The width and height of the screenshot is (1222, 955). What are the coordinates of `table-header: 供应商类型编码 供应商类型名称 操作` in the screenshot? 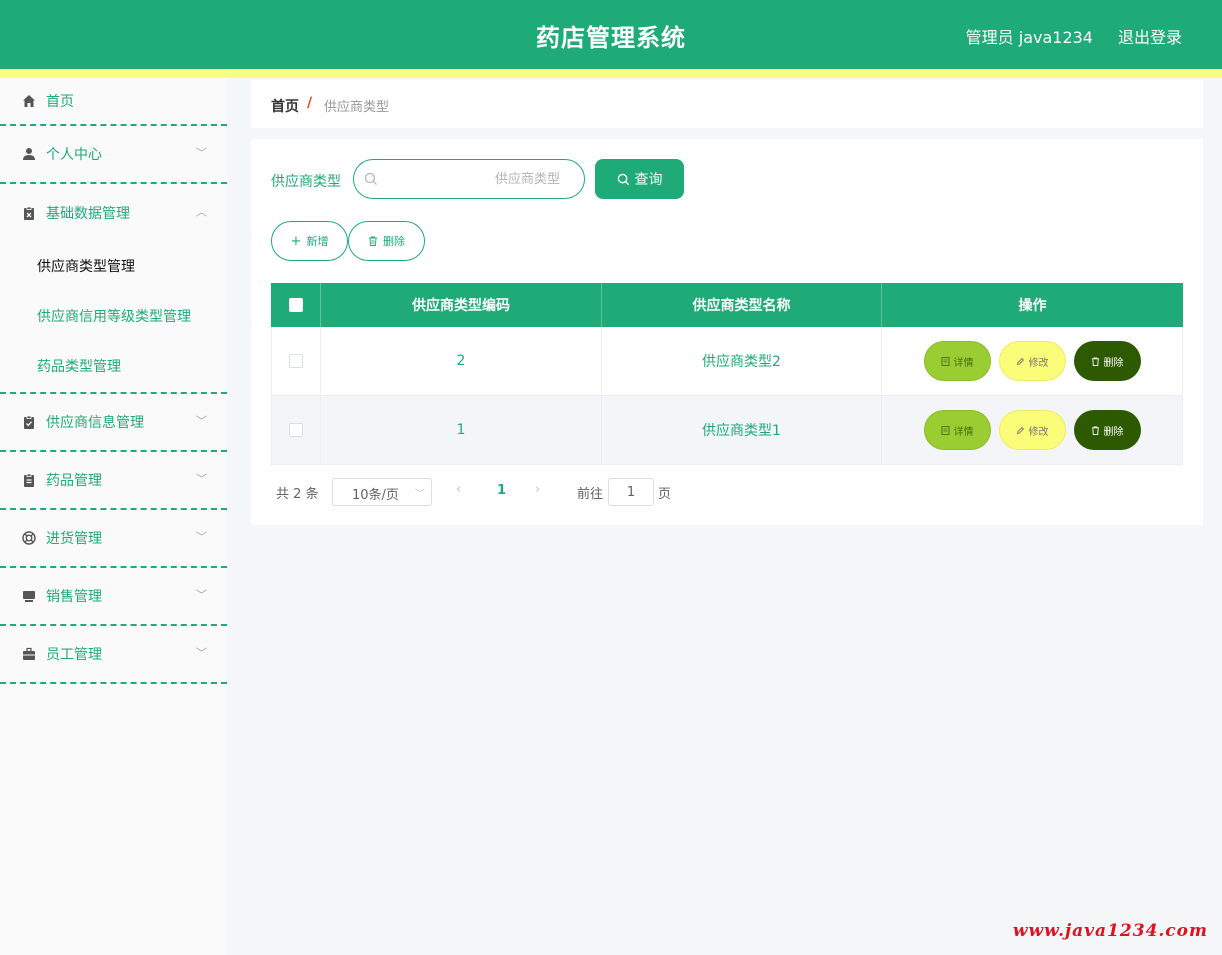 It's located at (727, 305).